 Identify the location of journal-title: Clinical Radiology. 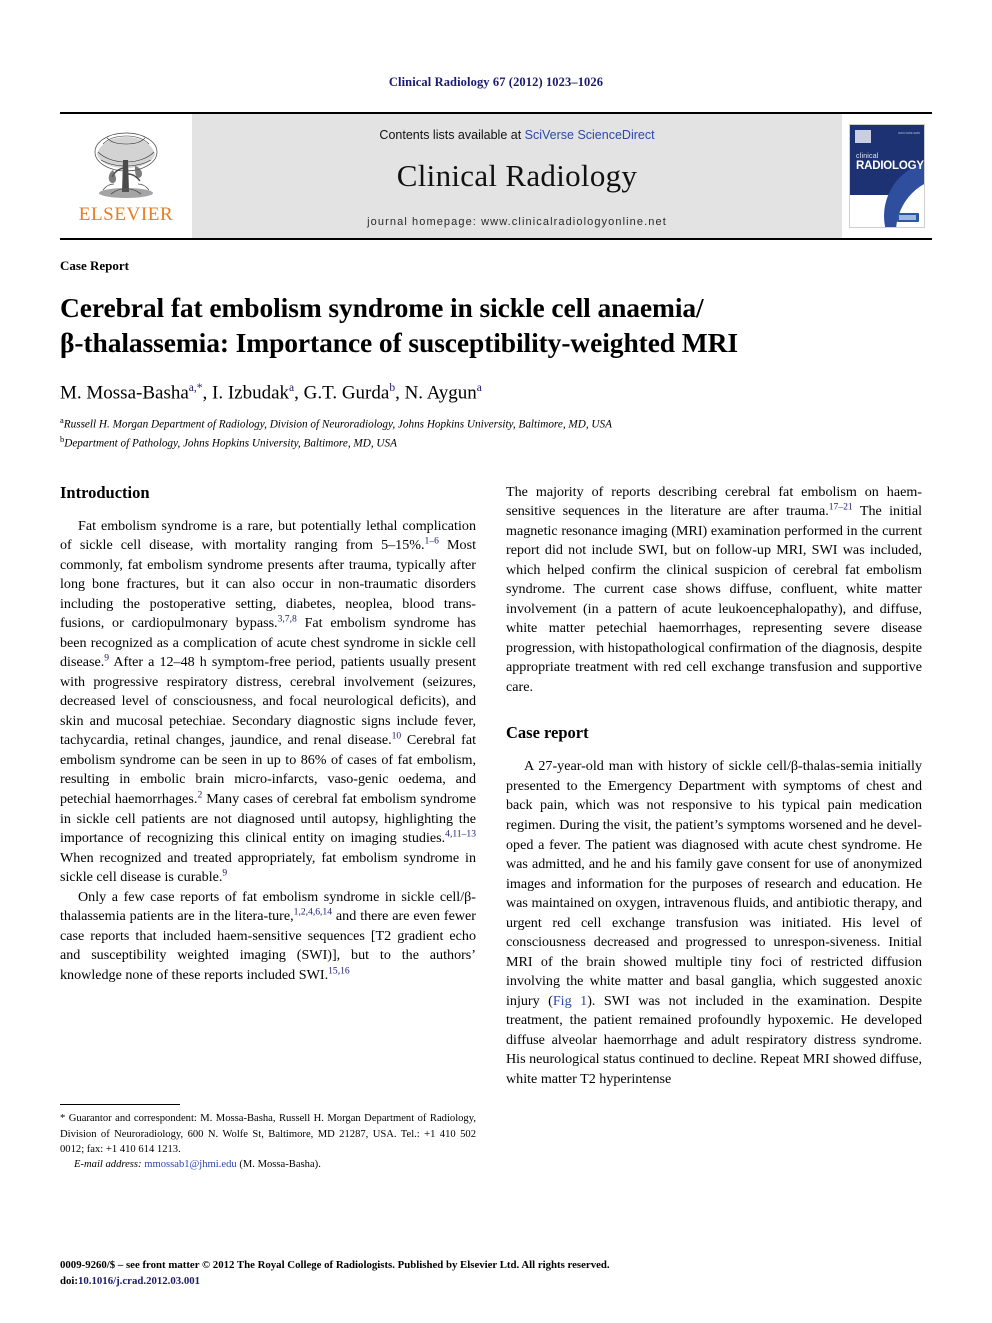
(517, 175).